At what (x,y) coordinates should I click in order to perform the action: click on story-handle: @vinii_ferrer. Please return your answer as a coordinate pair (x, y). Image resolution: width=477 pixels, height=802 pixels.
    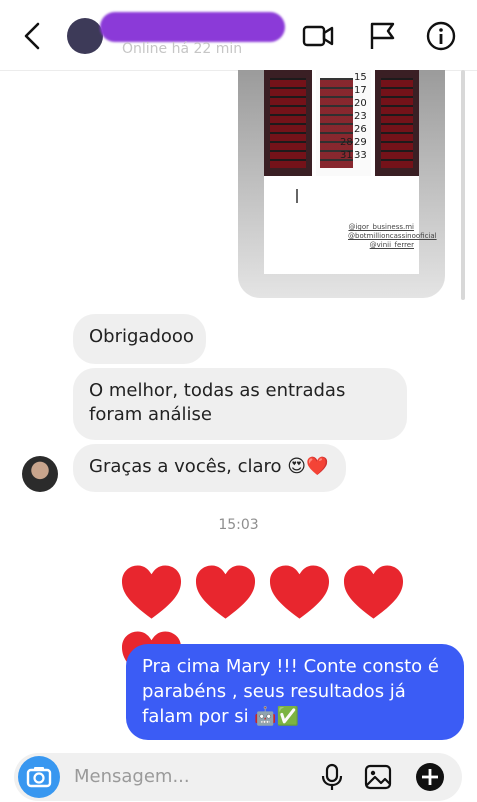
    Looking at the image, I should click on (391, 245).